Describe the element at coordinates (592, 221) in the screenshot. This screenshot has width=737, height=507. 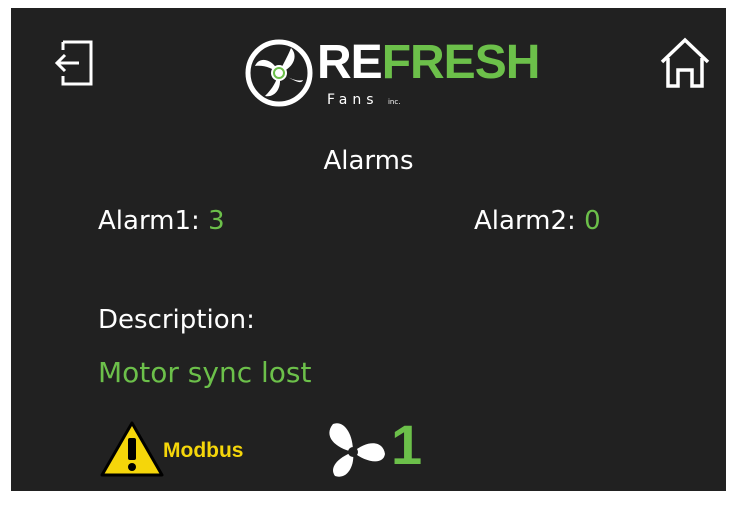
I see `alarm2-value: 0` at that location.